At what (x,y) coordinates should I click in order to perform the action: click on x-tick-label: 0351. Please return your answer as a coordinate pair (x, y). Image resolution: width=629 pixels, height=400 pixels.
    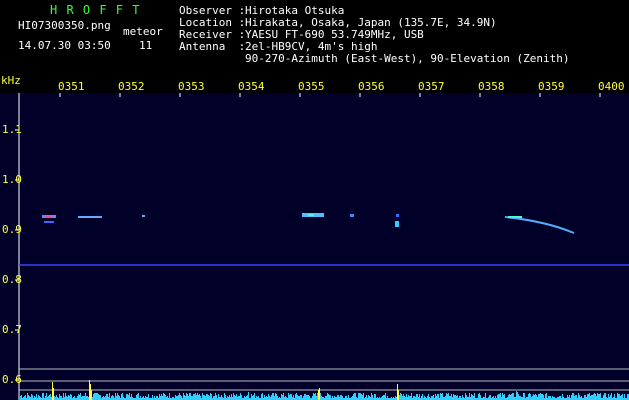
    Looking at the image, I should click on (71, 86).